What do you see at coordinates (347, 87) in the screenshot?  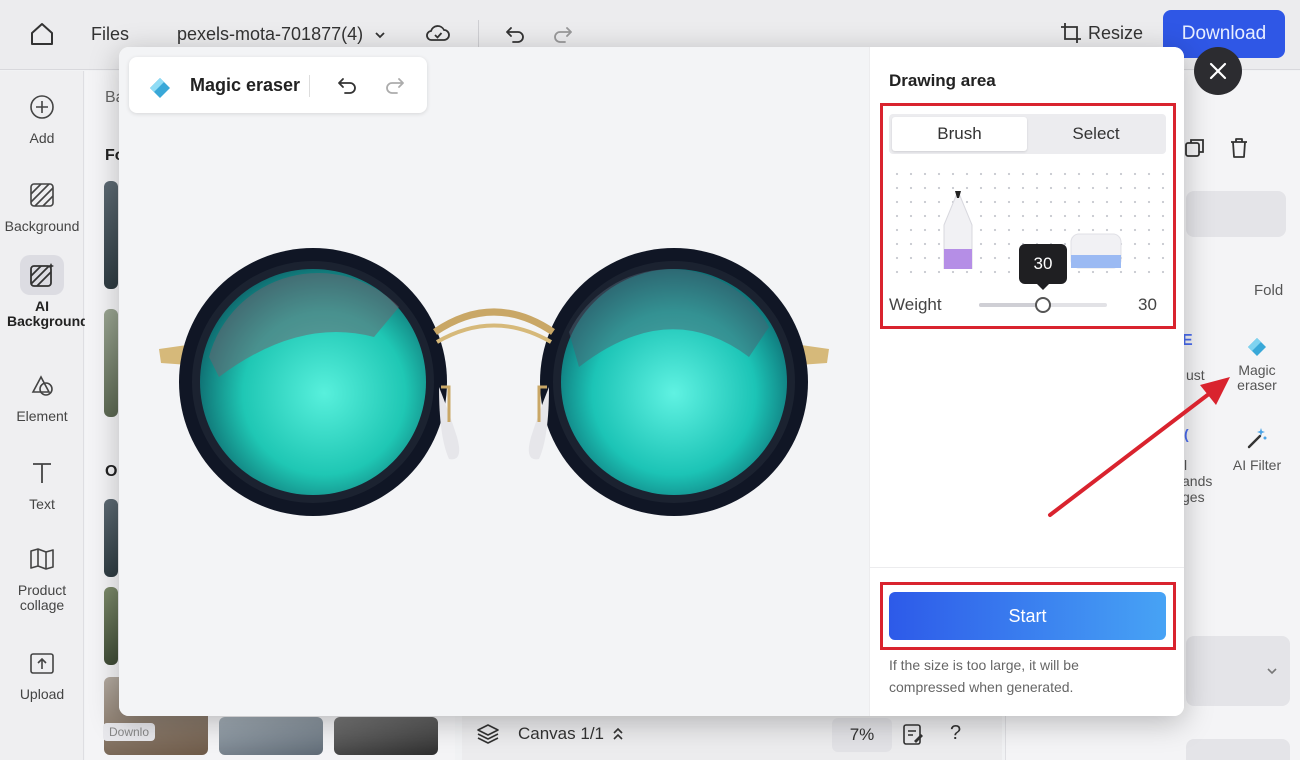 I see `undo-icon` at bounding box center [347, 87].